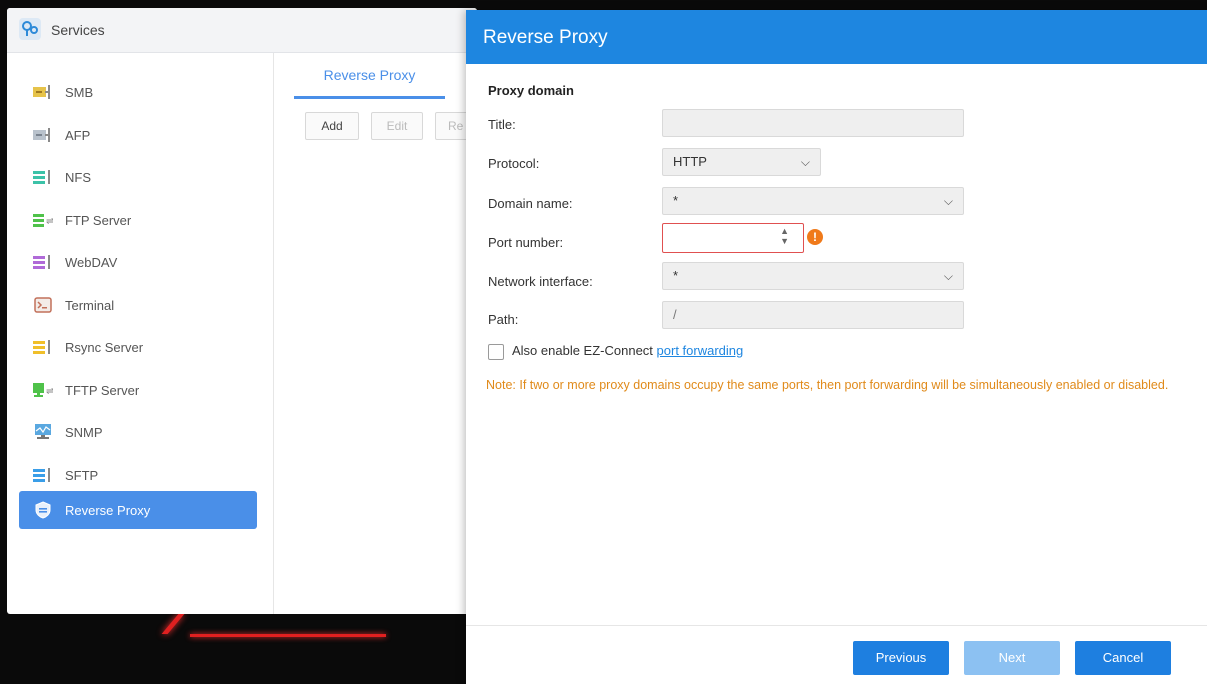  What do you see at coordinates (43, 262) in the screenshot?
I see `webdav-icon` at bounding box center [43, 262].